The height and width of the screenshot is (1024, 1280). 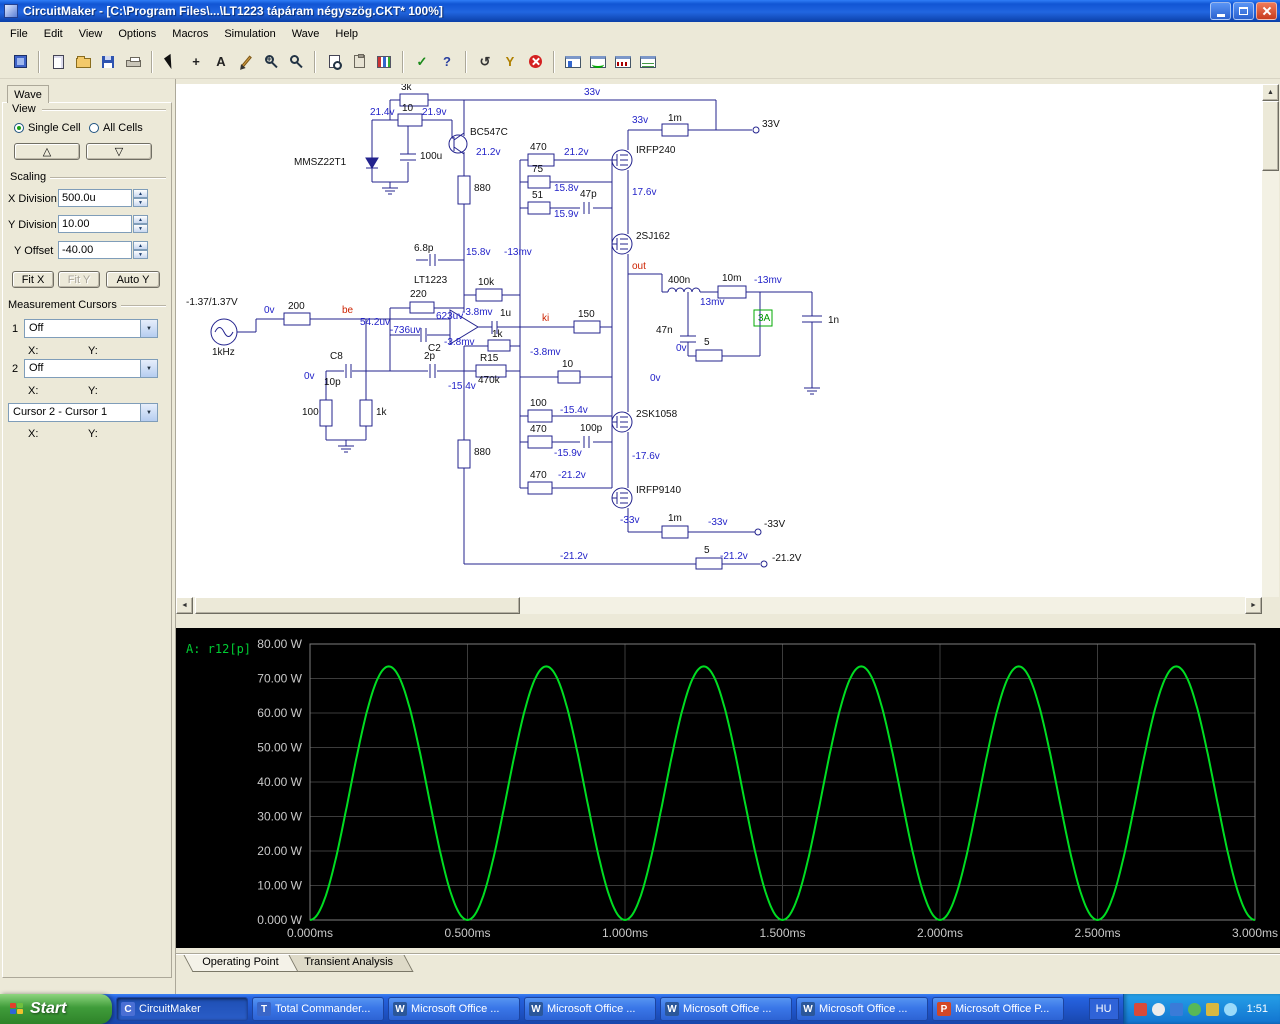 I want to click on radio-all-cells: All Cells, so click(x=116, y=128).